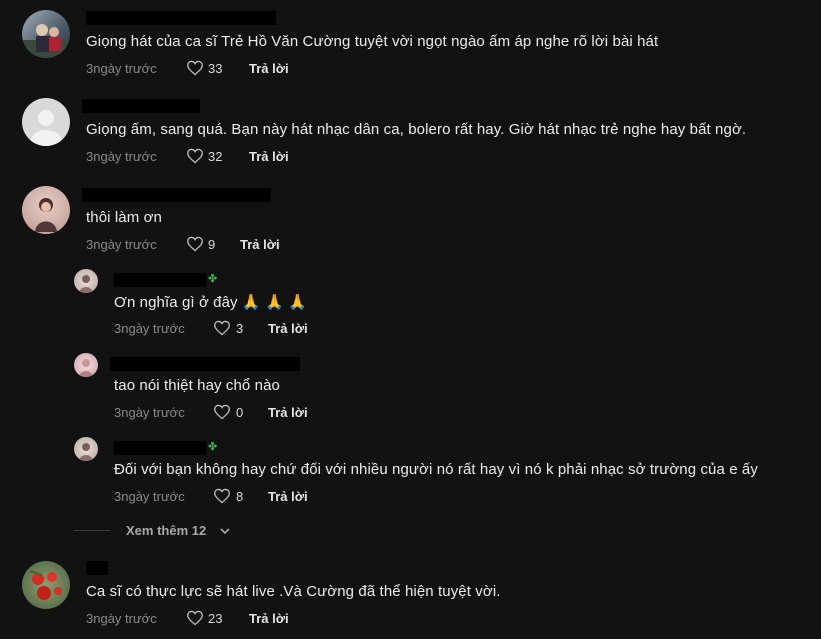 This screenshot has width=821, height=639. Describe the element at coordinates (166, 530) in the screenshot. I see `view-more-replies-button: Xem thêm 12` at that location.